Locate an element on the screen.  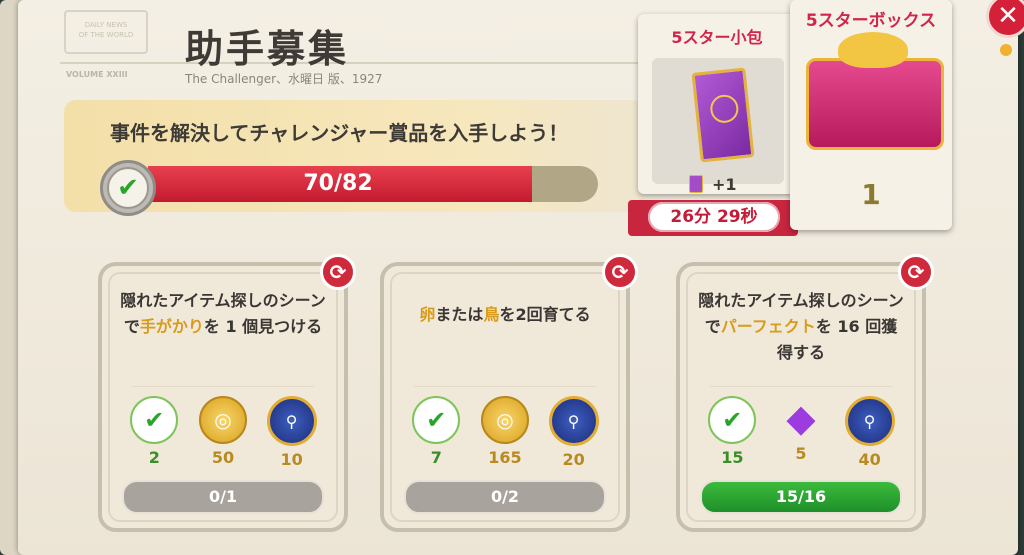
gift-box-icon is located at coordinates (875, 104).